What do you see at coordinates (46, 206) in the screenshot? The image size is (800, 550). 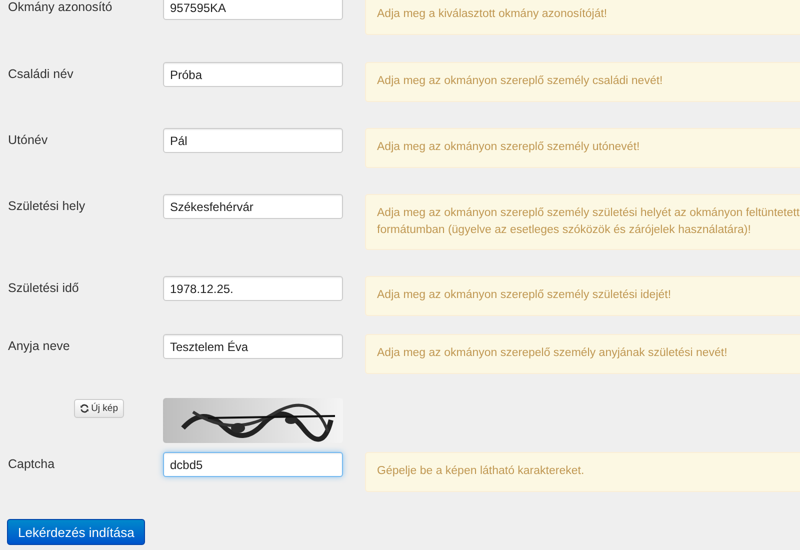 I see `field-label: Születési hely` at bounding box center [46, 206].